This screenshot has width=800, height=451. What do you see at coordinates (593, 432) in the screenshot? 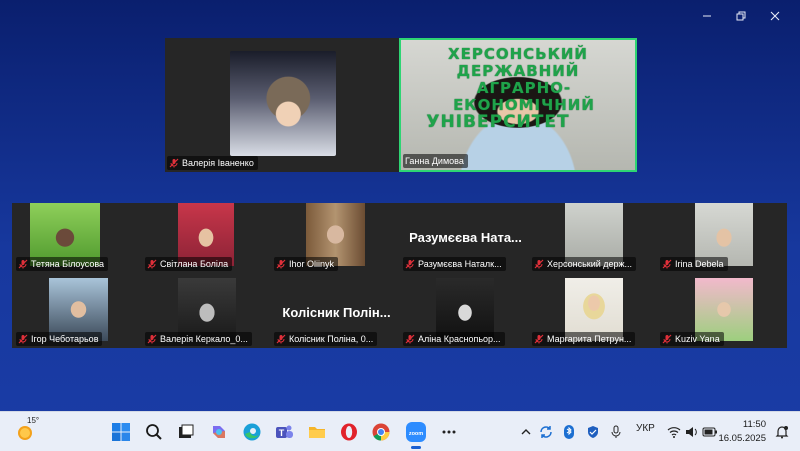
I see `security-shield-icon` at bounding box center [593, 432].